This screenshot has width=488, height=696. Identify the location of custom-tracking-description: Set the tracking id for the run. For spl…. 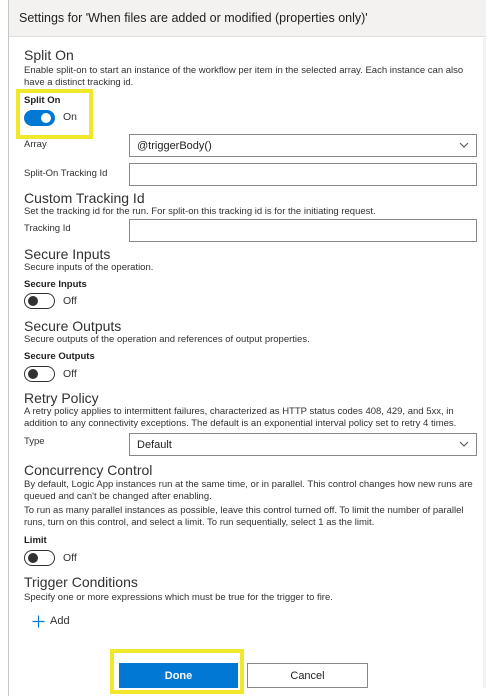
(200, 211).